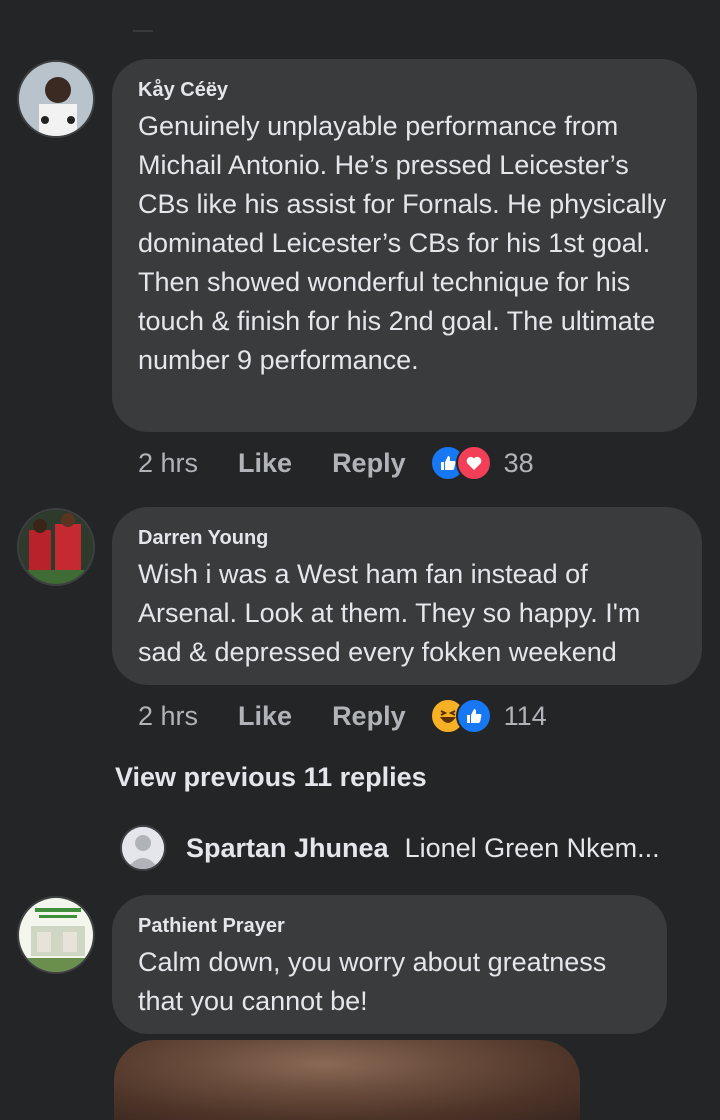 The image size is (720, 1120). Describe the element at coordinates (389, 926) in the screenshot. I see `comment-author: Pathient Prayer` at that location.